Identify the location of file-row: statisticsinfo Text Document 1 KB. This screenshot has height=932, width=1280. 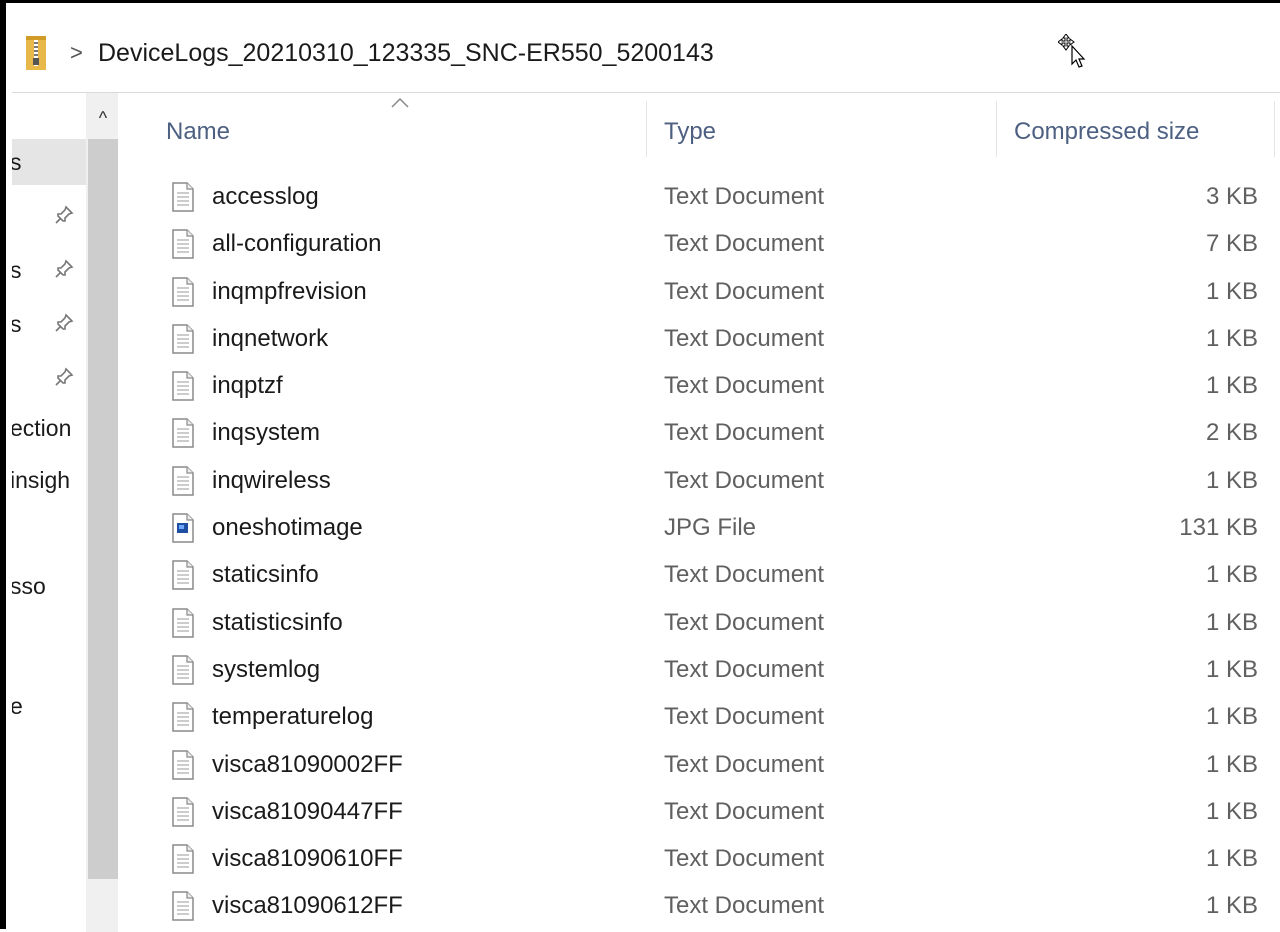
(699, 623).